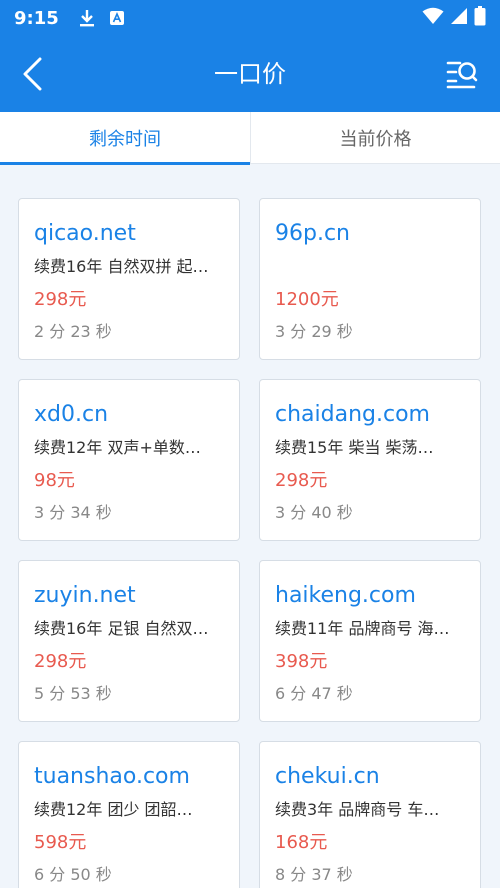 The width and height of the screenshot is (500, 888). What do you see at coordinates (314, 693) in the screenshot?
I see `listing-remaining-time: 6 分 47 秒` at bounding box center [314, 693].